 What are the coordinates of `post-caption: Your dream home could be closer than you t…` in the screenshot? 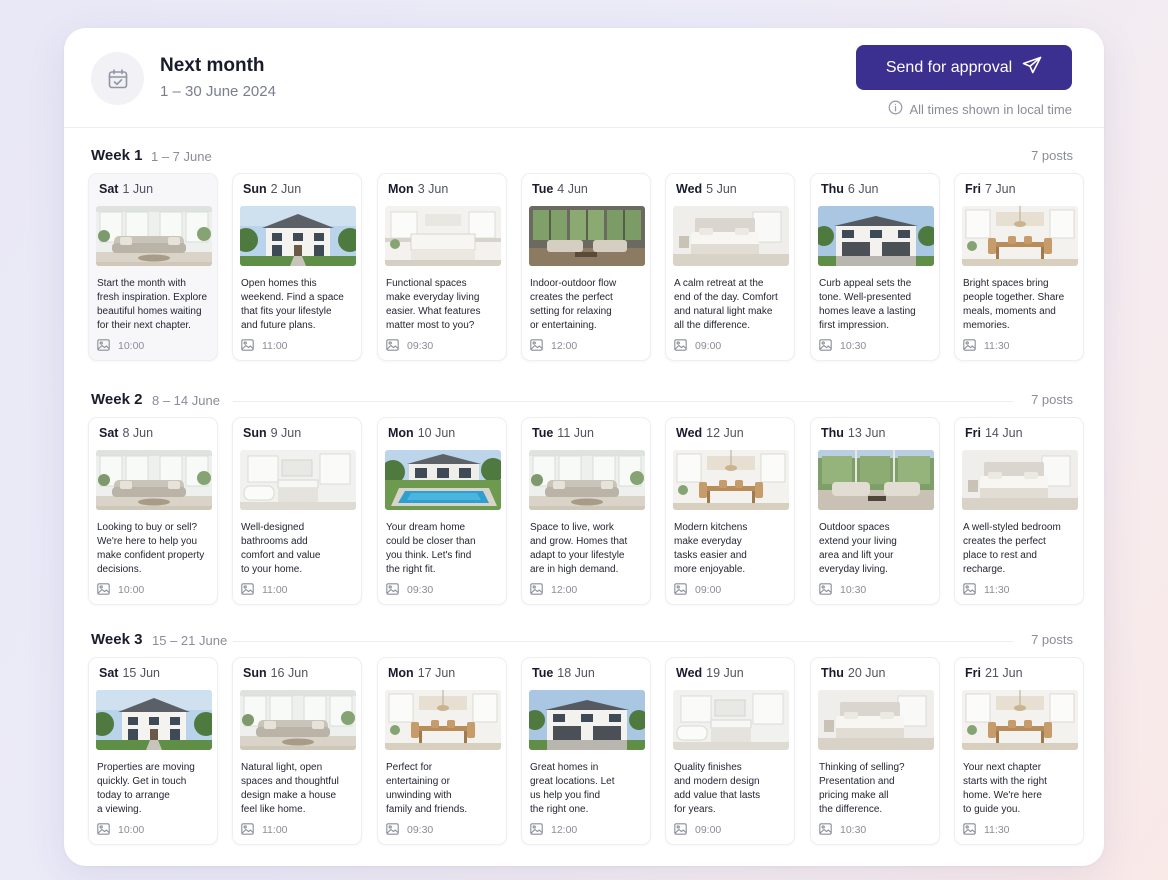 It's located at (445, 549).